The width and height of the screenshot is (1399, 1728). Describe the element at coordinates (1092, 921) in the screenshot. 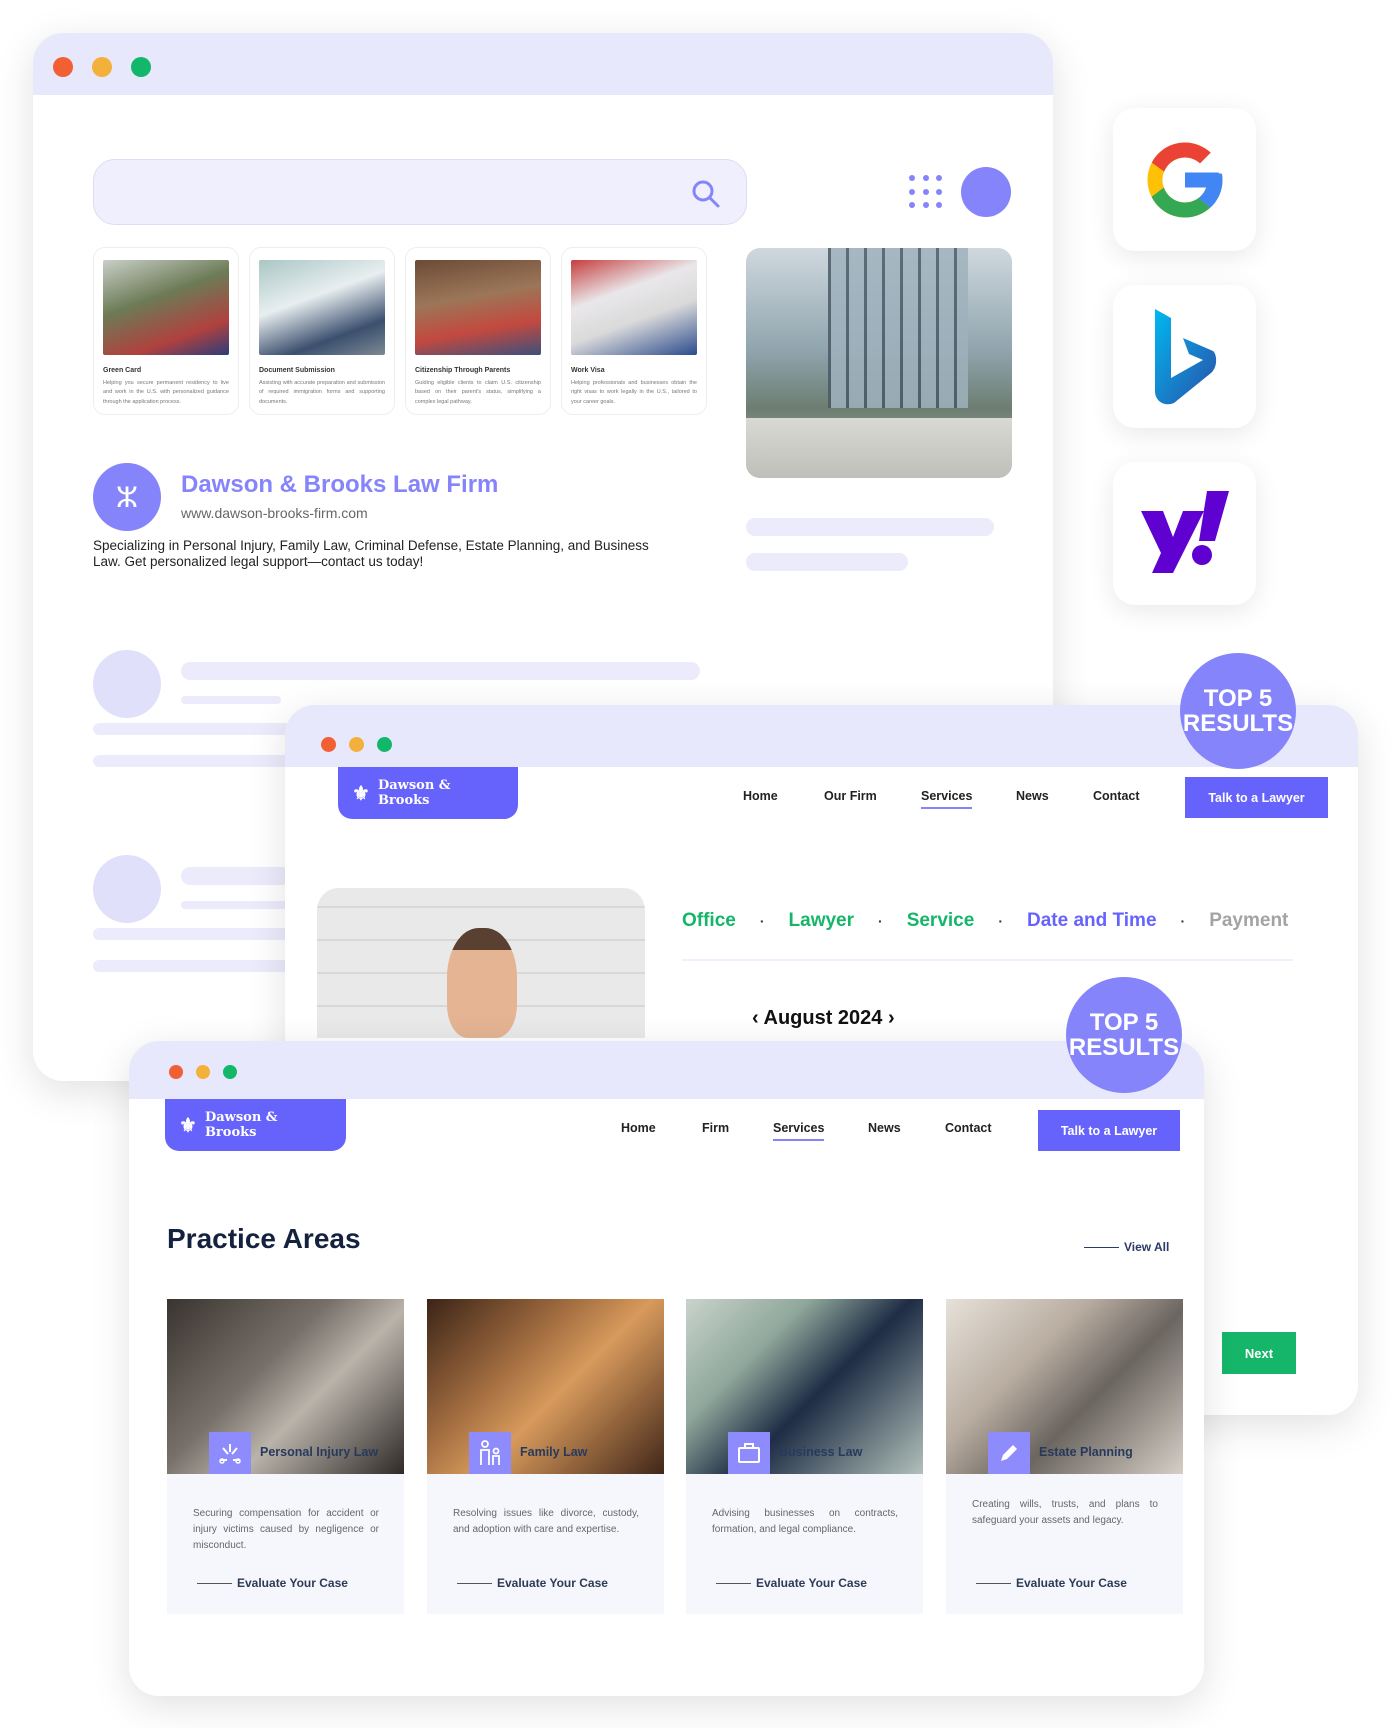

I see `step-date-time: Date and Time` at that location.